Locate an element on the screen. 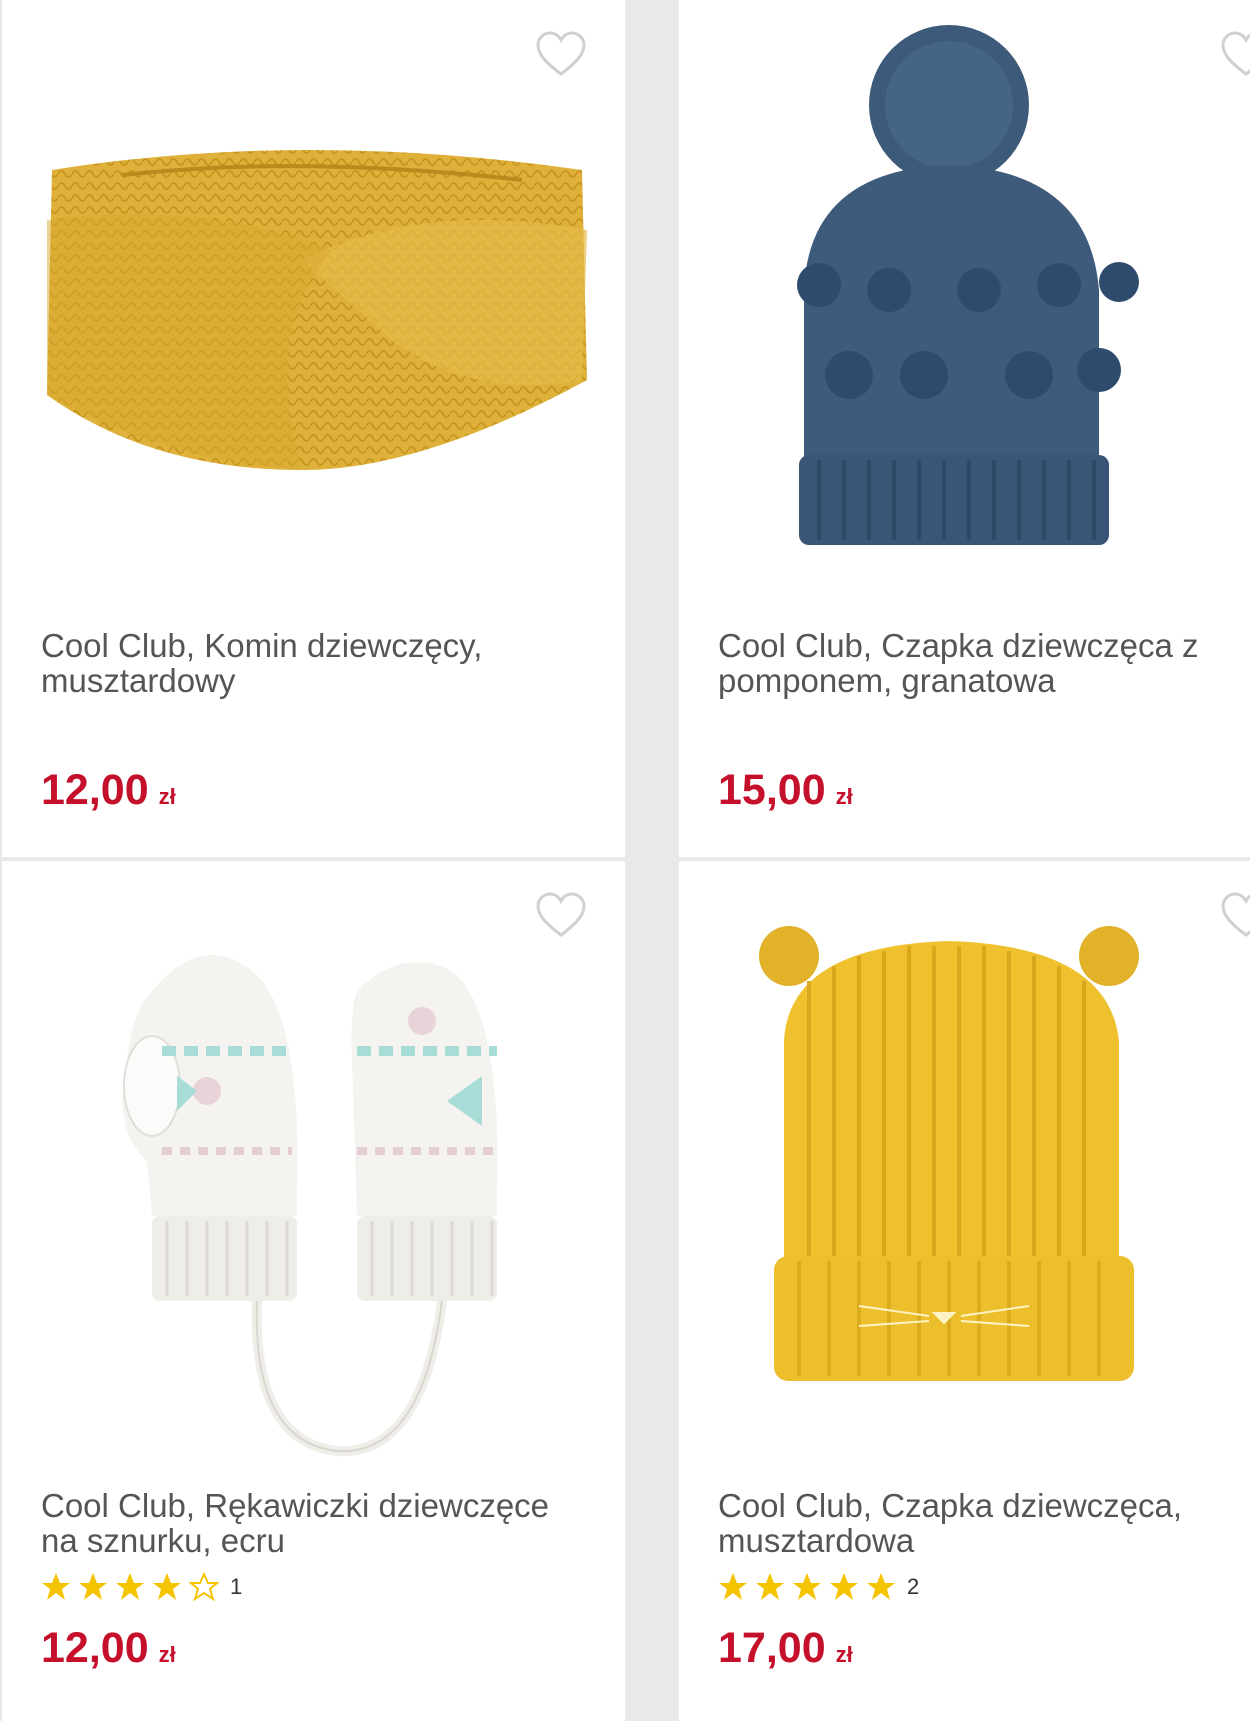 The height and width of the screenshot is (1721, 1250). rating: 2 is located at coordinates (818, 1586).